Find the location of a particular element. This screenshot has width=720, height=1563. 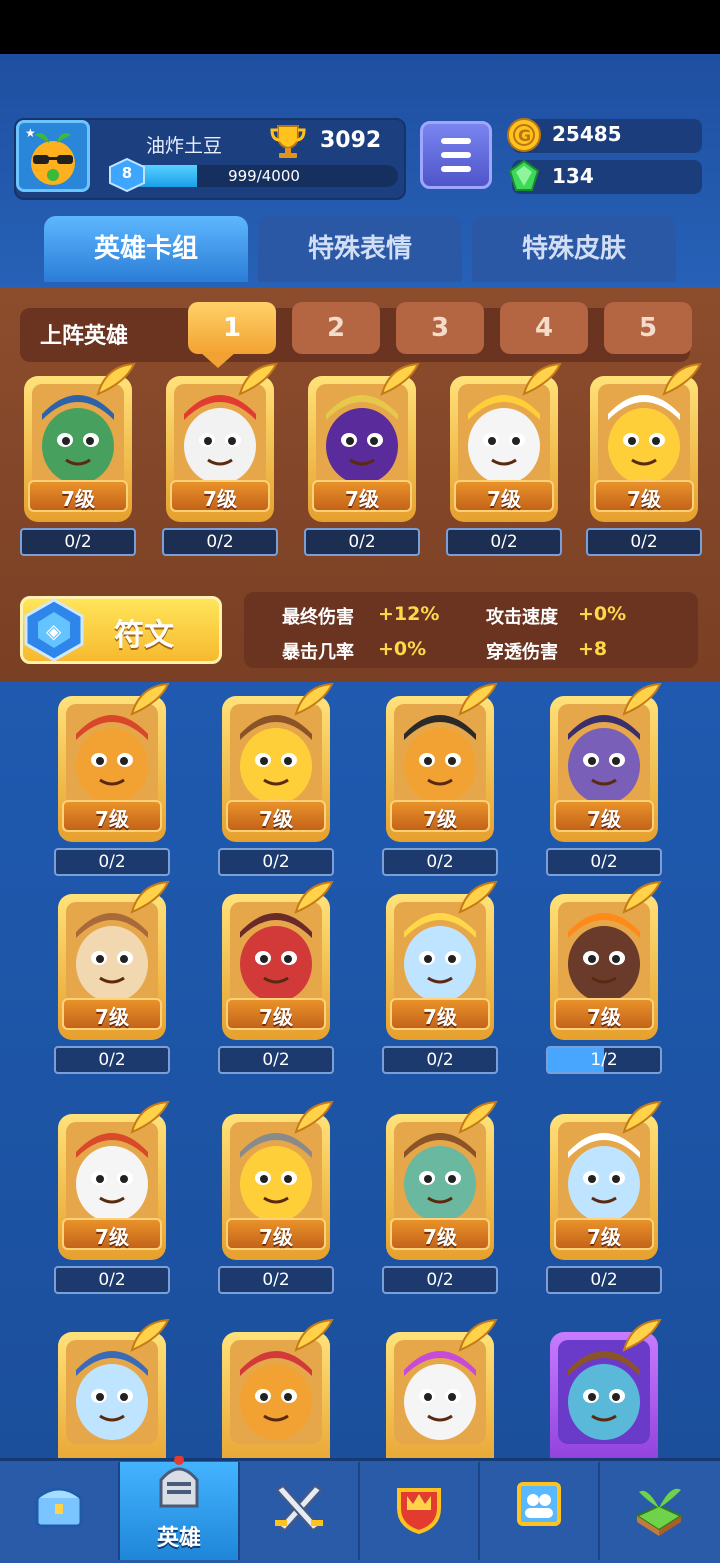

hero-card-assassin-hero: 7级 0/2 is located at coordinates (112, 1197).